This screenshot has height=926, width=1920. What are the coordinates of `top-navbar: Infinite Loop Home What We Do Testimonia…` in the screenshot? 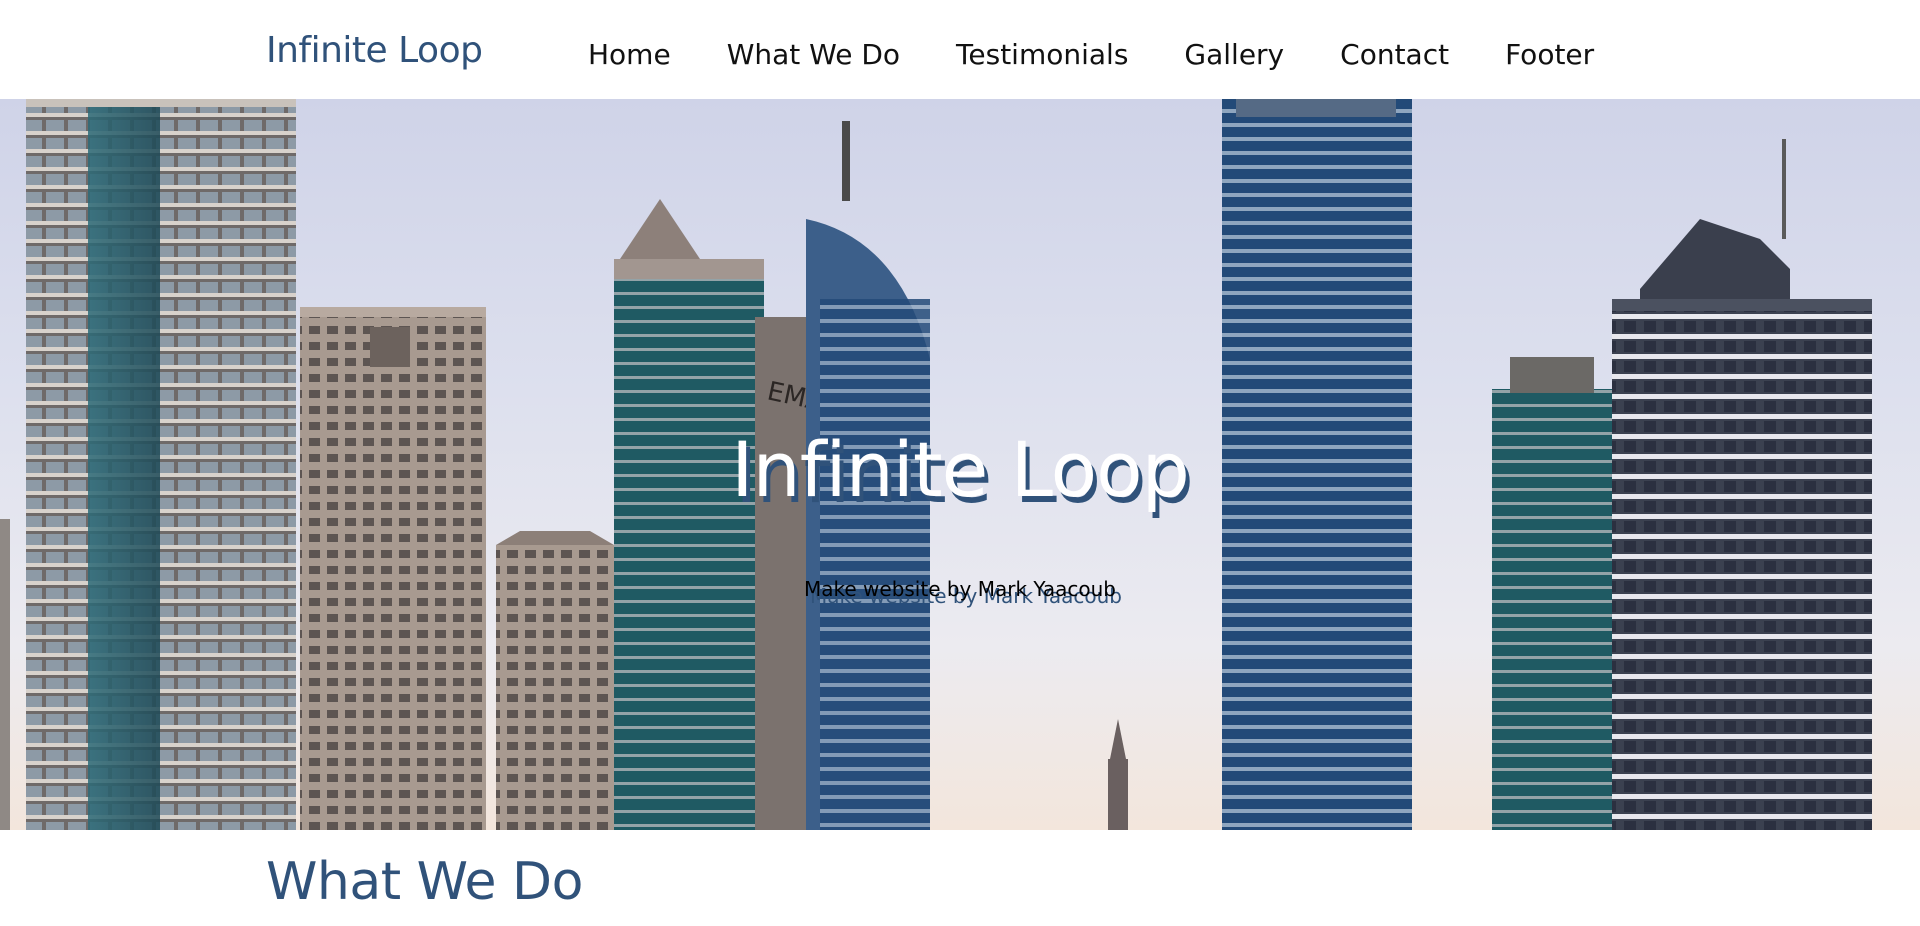 It's located at (960, 49).